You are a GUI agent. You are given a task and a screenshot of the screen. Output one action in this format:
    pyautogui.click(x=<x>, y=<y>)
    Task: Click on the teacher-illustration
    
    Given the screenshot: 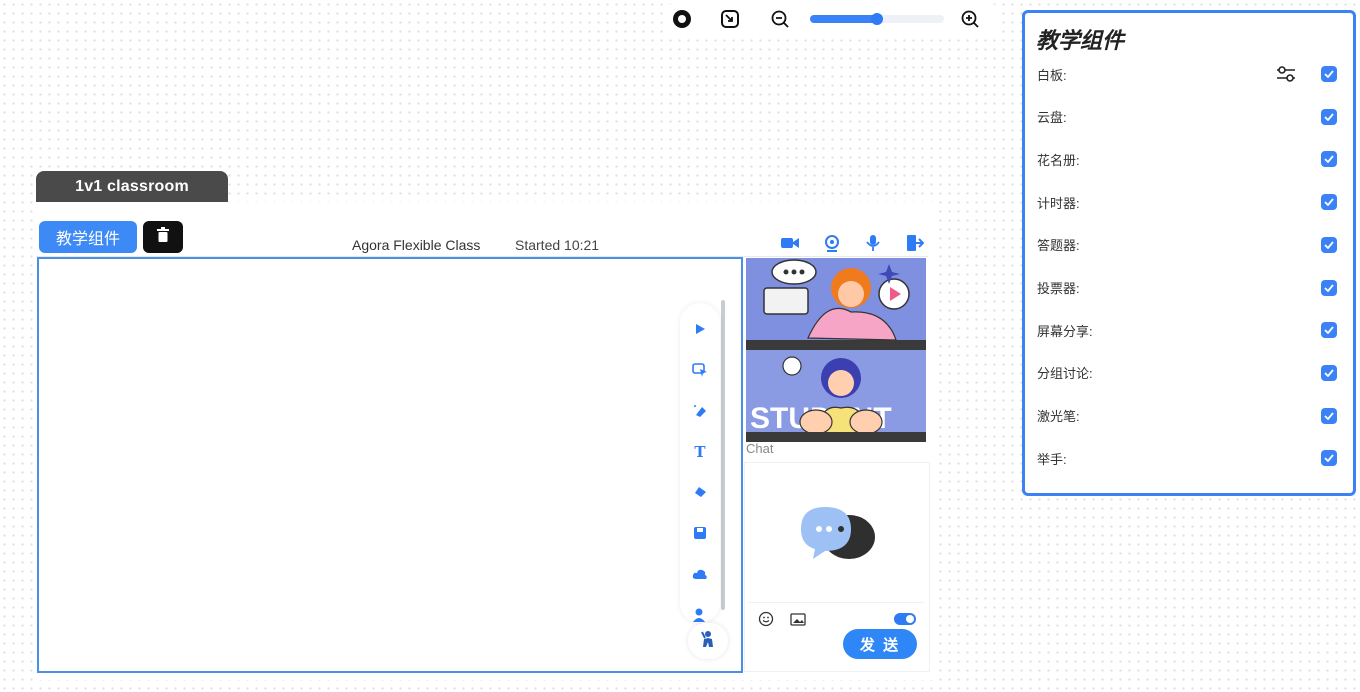 What is the action you would take?
    pyautogui.click(x=836, y=304)
    